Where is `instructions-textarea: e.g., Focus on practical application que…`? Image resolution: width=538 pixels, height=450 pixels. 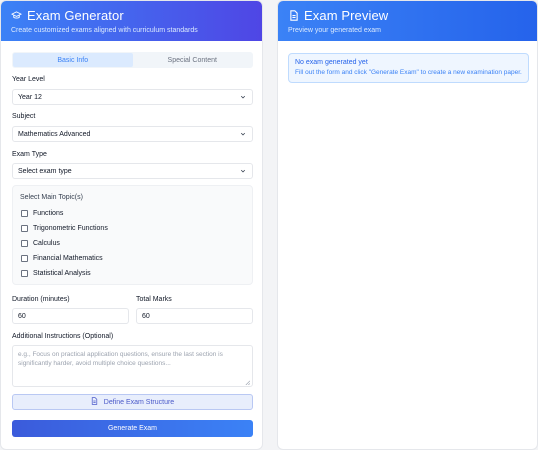 instructions-textarea: e.g., Focus on practical application que… is located at coordinates (132, 366).